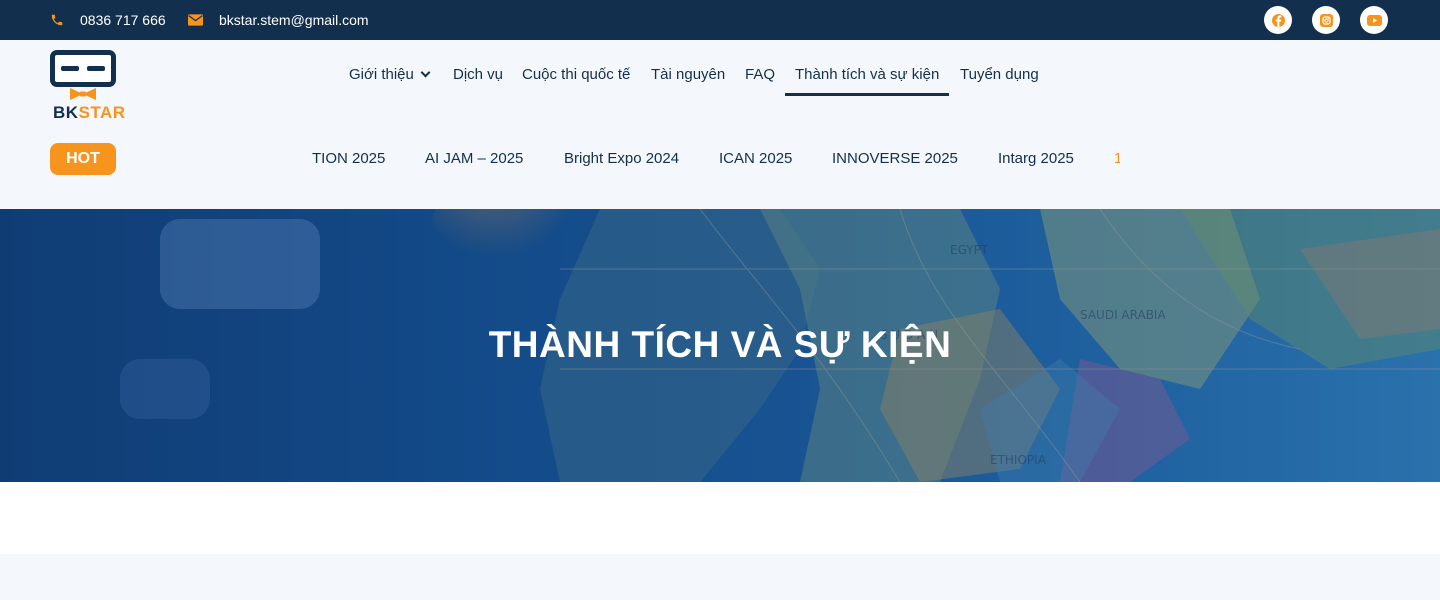  Describe the element at coordinates (294, 20) in the screenshot. I see `email-address: bkstar.stem@gmail.com` at that location.